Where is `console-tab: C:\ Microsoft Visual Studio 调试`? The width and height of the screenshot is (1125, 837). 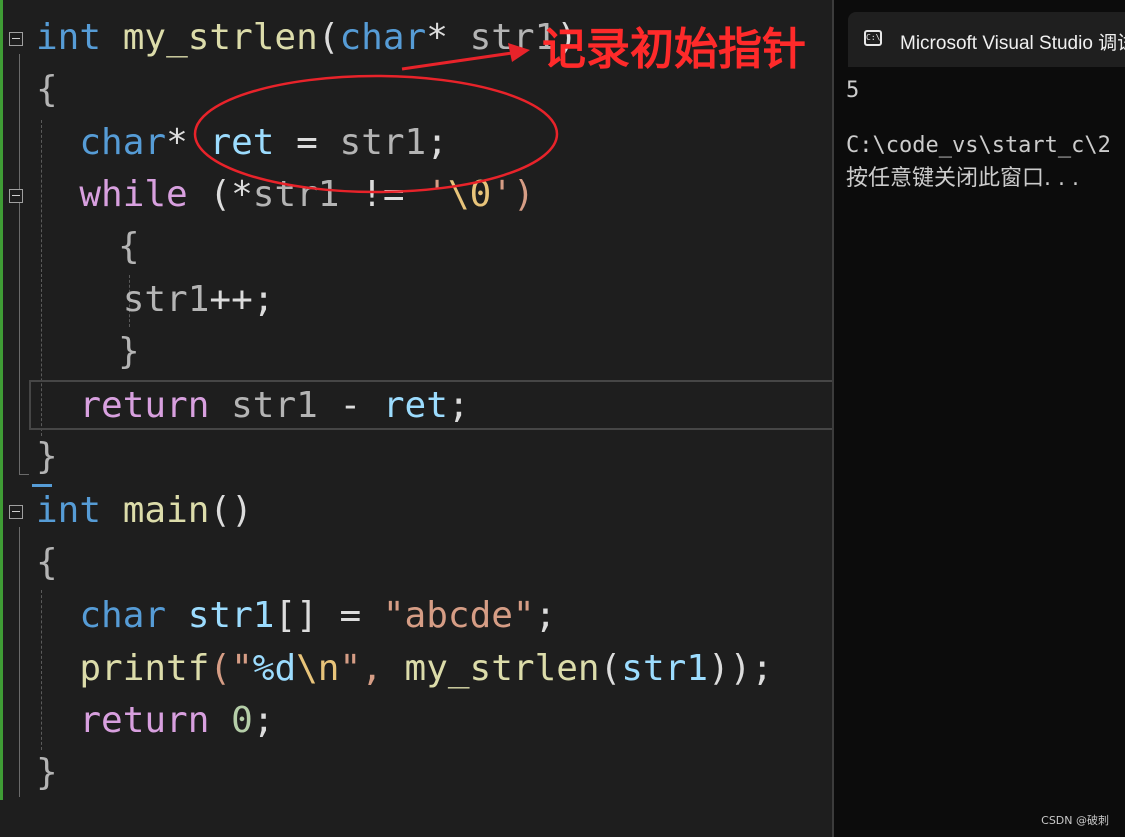 console-tab: C:\ Microsoft Visual Studio 调试 is located at coordinates (986, 39).